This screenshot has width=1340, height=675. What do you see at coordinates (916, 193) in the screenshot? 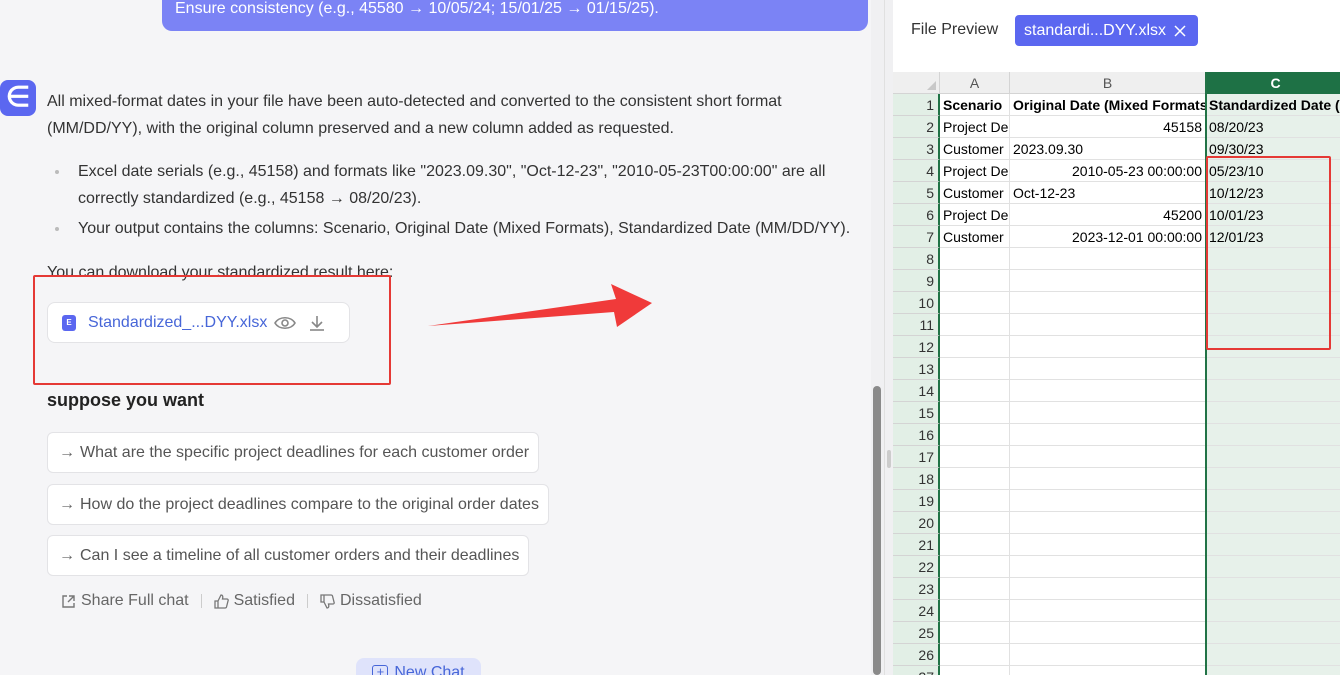
I see `row-header: 5` at bounding box center [916, 193].